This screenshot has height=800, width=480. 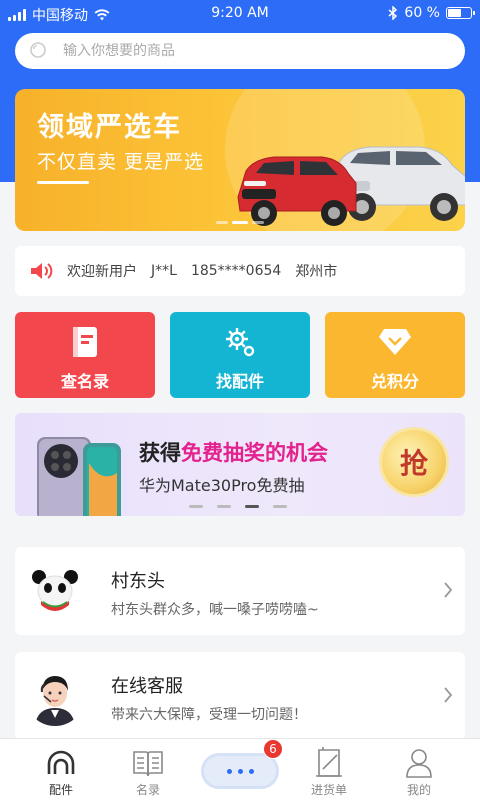 I want to click on tab-directory: 名录, so click(x=148, y=769).